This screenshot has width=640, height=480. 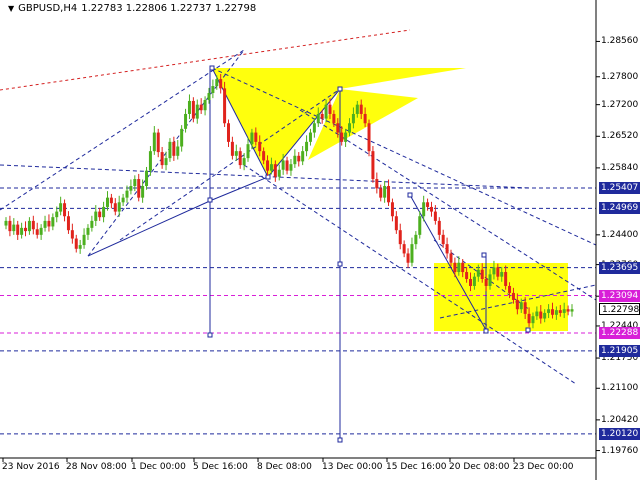 I want to click on time-axis-label: 15 Dec 16:00, so click(x=416, y=467).